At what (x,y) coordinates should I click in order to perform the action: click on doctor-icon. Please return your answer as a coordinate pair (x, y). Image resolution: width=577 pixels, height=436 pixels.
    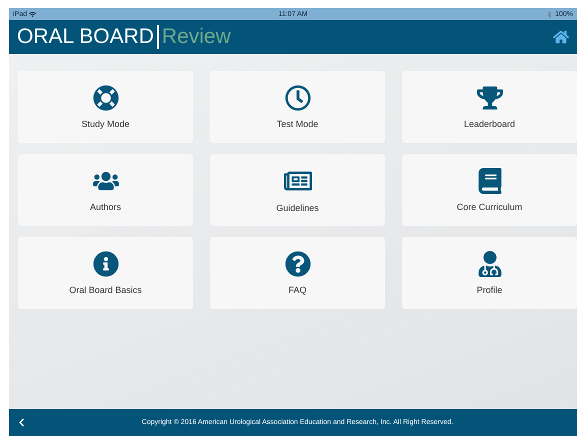
    Looking at the image, I should click on (489, 264).